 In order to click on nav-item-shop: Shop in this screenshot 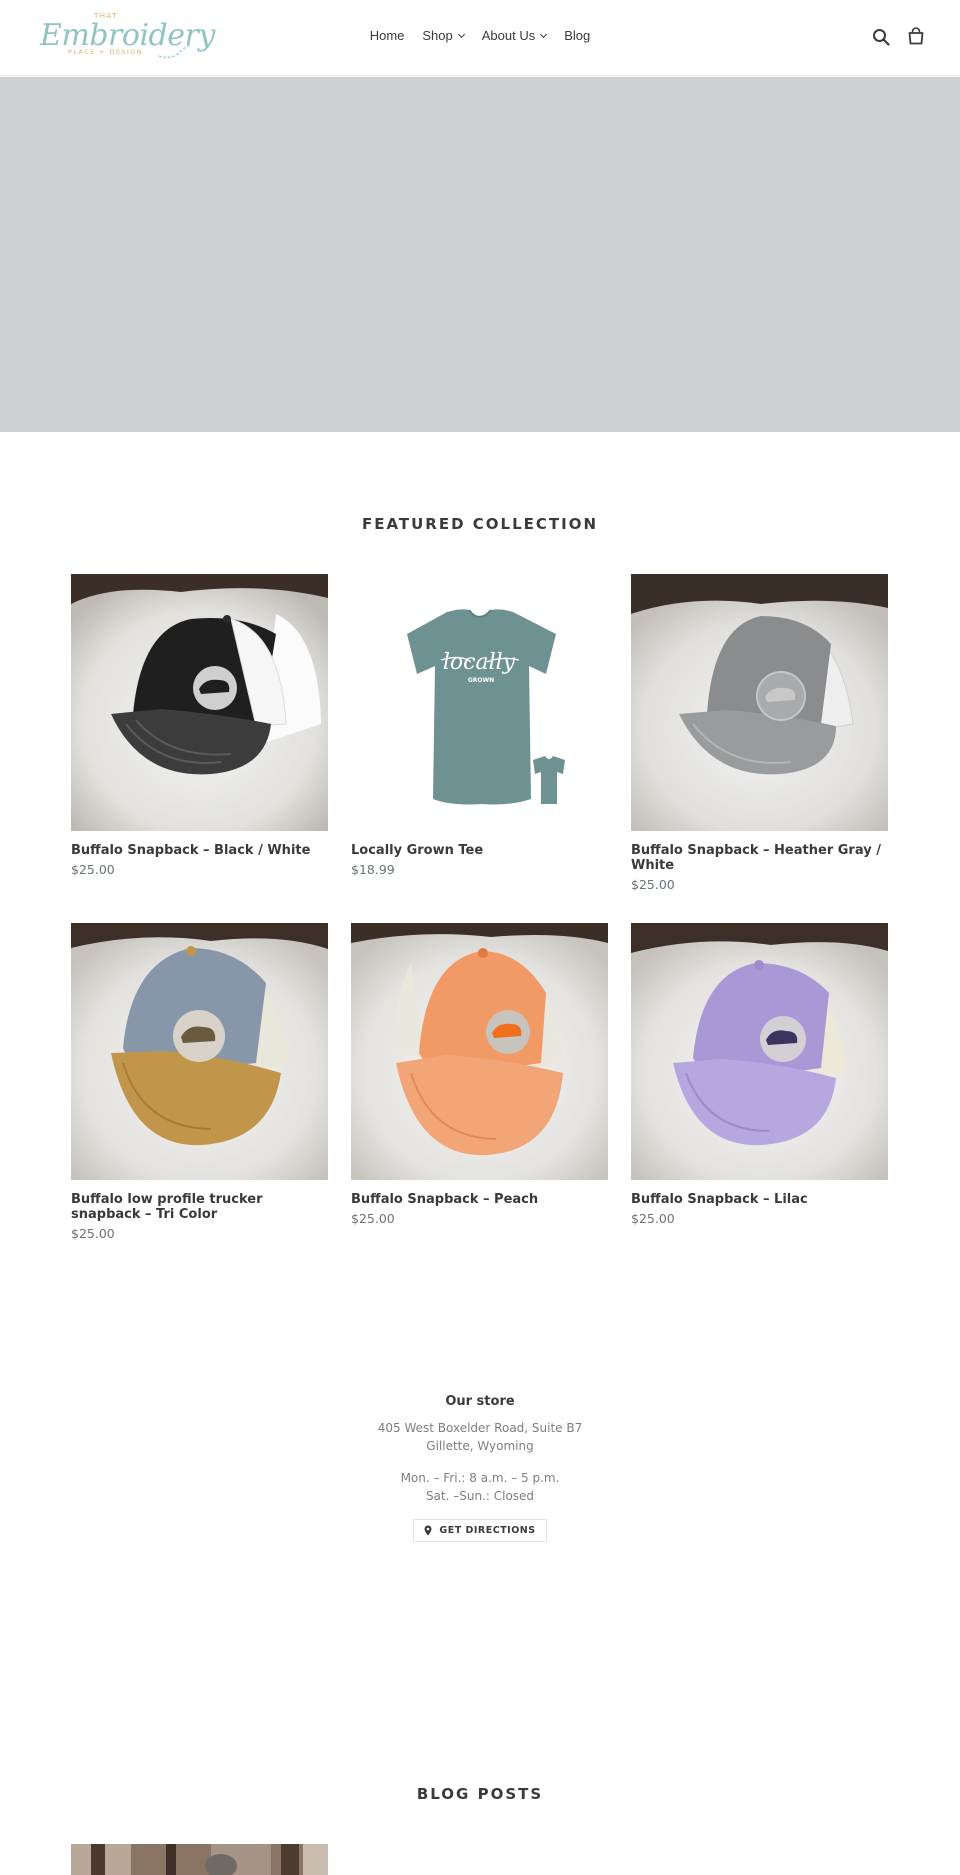, I will do `click(443, 35)`.